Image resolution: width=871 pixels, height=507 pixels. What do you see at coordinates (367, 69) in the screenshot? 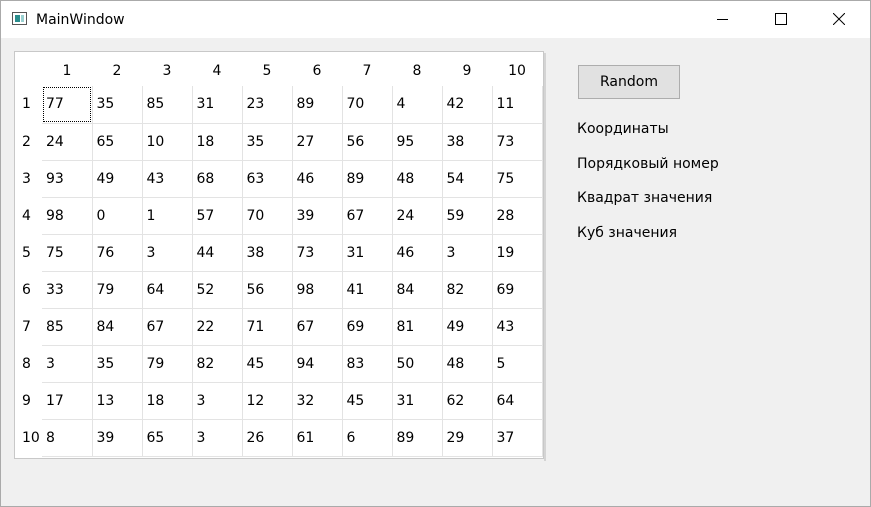
I see `column-header: 7` at bounding box center [367, 69].